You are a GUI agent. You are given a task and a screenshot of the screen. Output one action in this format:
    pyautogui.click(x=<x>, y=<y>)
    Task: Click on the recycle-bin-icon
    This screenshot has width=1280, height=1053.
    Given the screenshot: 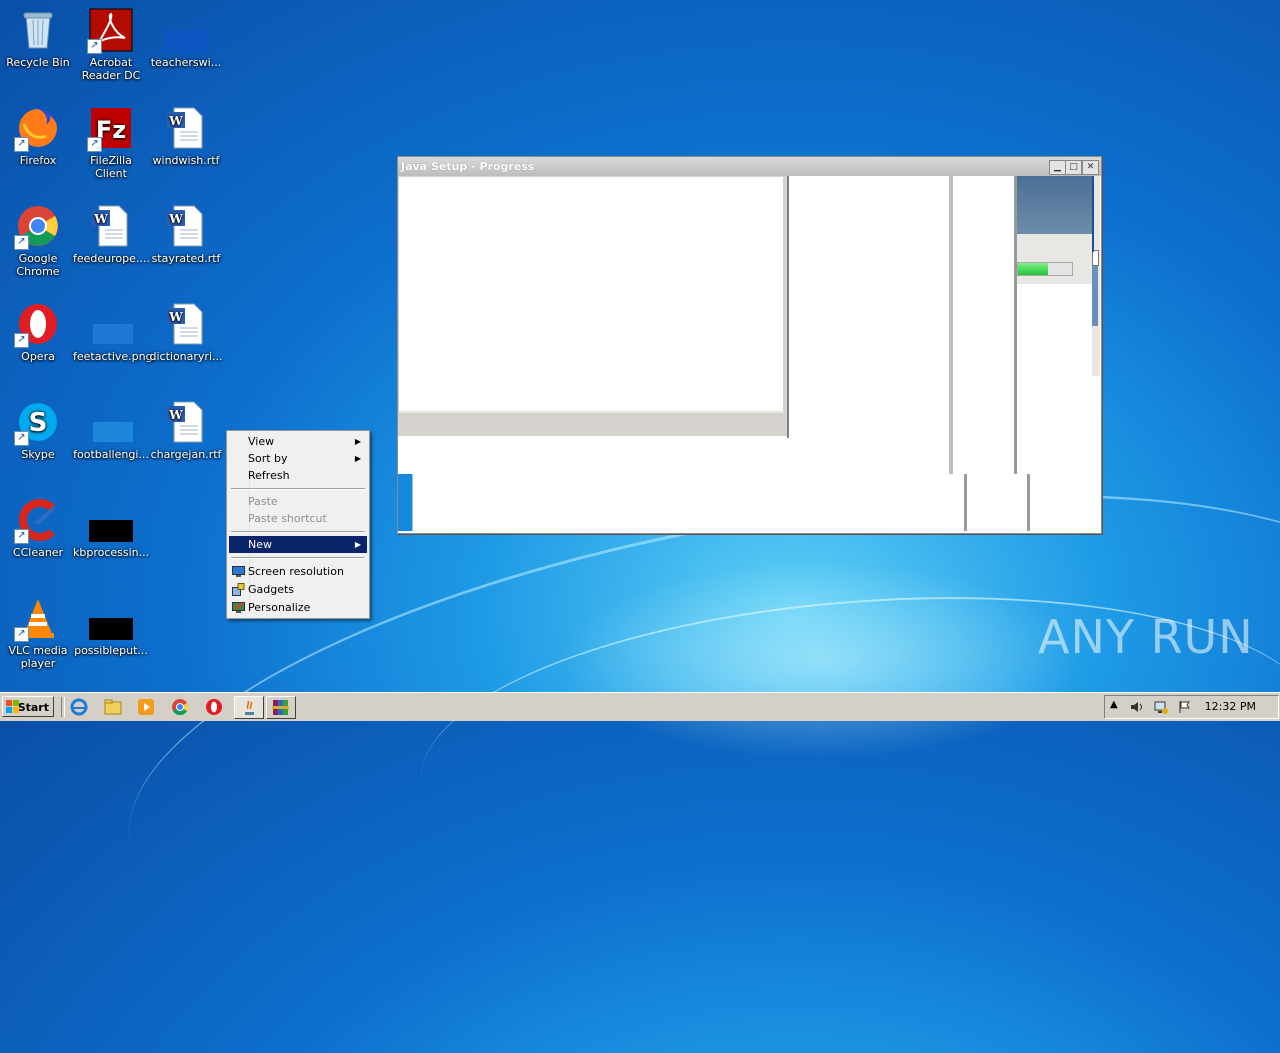 What is the action you would take?
    pyautogui.click(x=38, y=30)
    